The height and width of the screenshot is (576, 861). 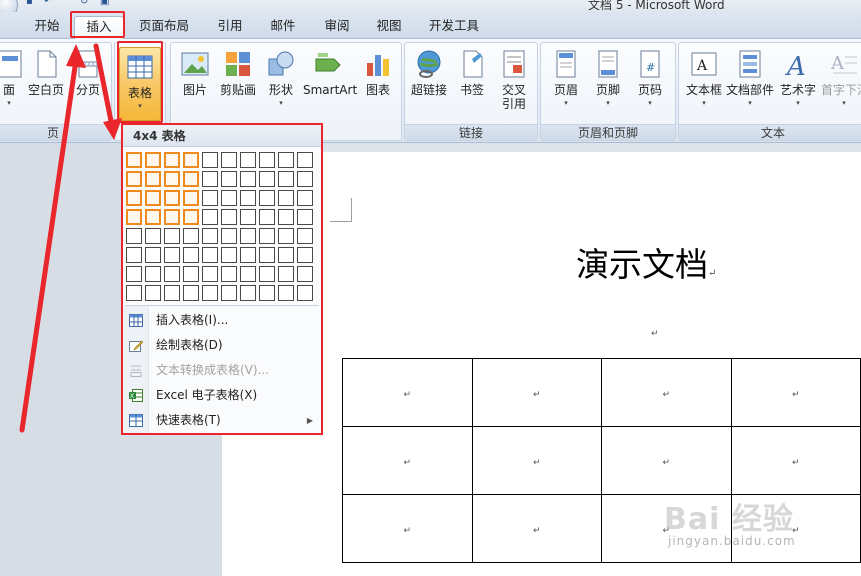 I want to click on wordart-button: A 艺术字 ▾, so click(x=798, y=85).